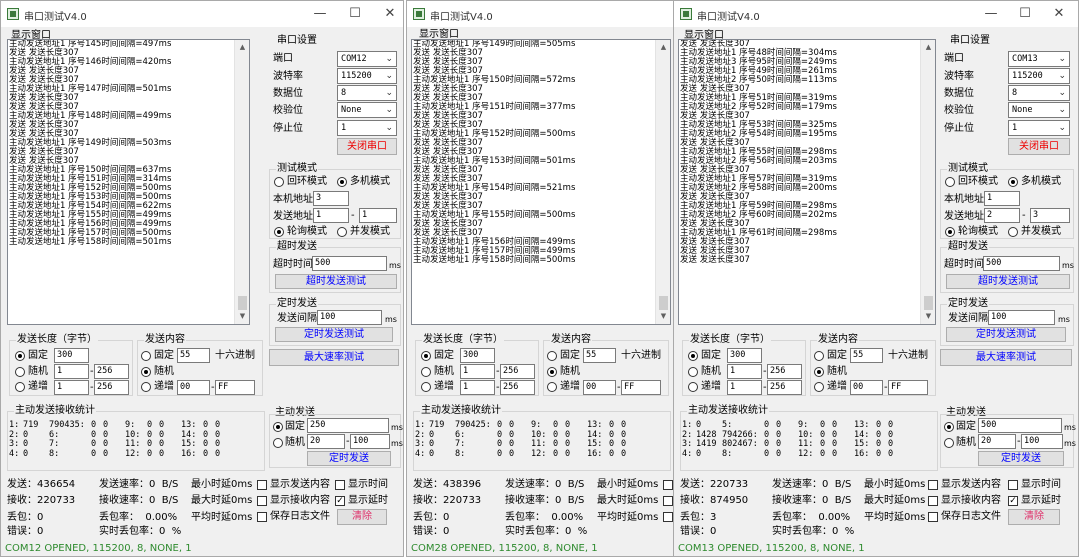 Image resolution: width=1080 pixels, height=557 pixels. I want to click on length-random-radio, so click(693, 372).